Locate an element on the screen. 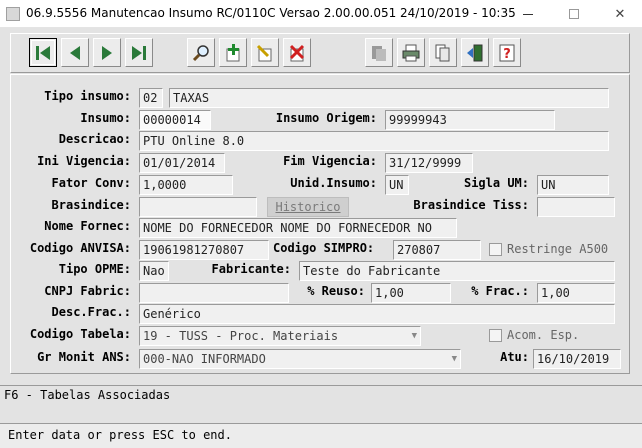 The width and height of the screenshot is (642, 448). search-button is located at coordinates (201, 52).